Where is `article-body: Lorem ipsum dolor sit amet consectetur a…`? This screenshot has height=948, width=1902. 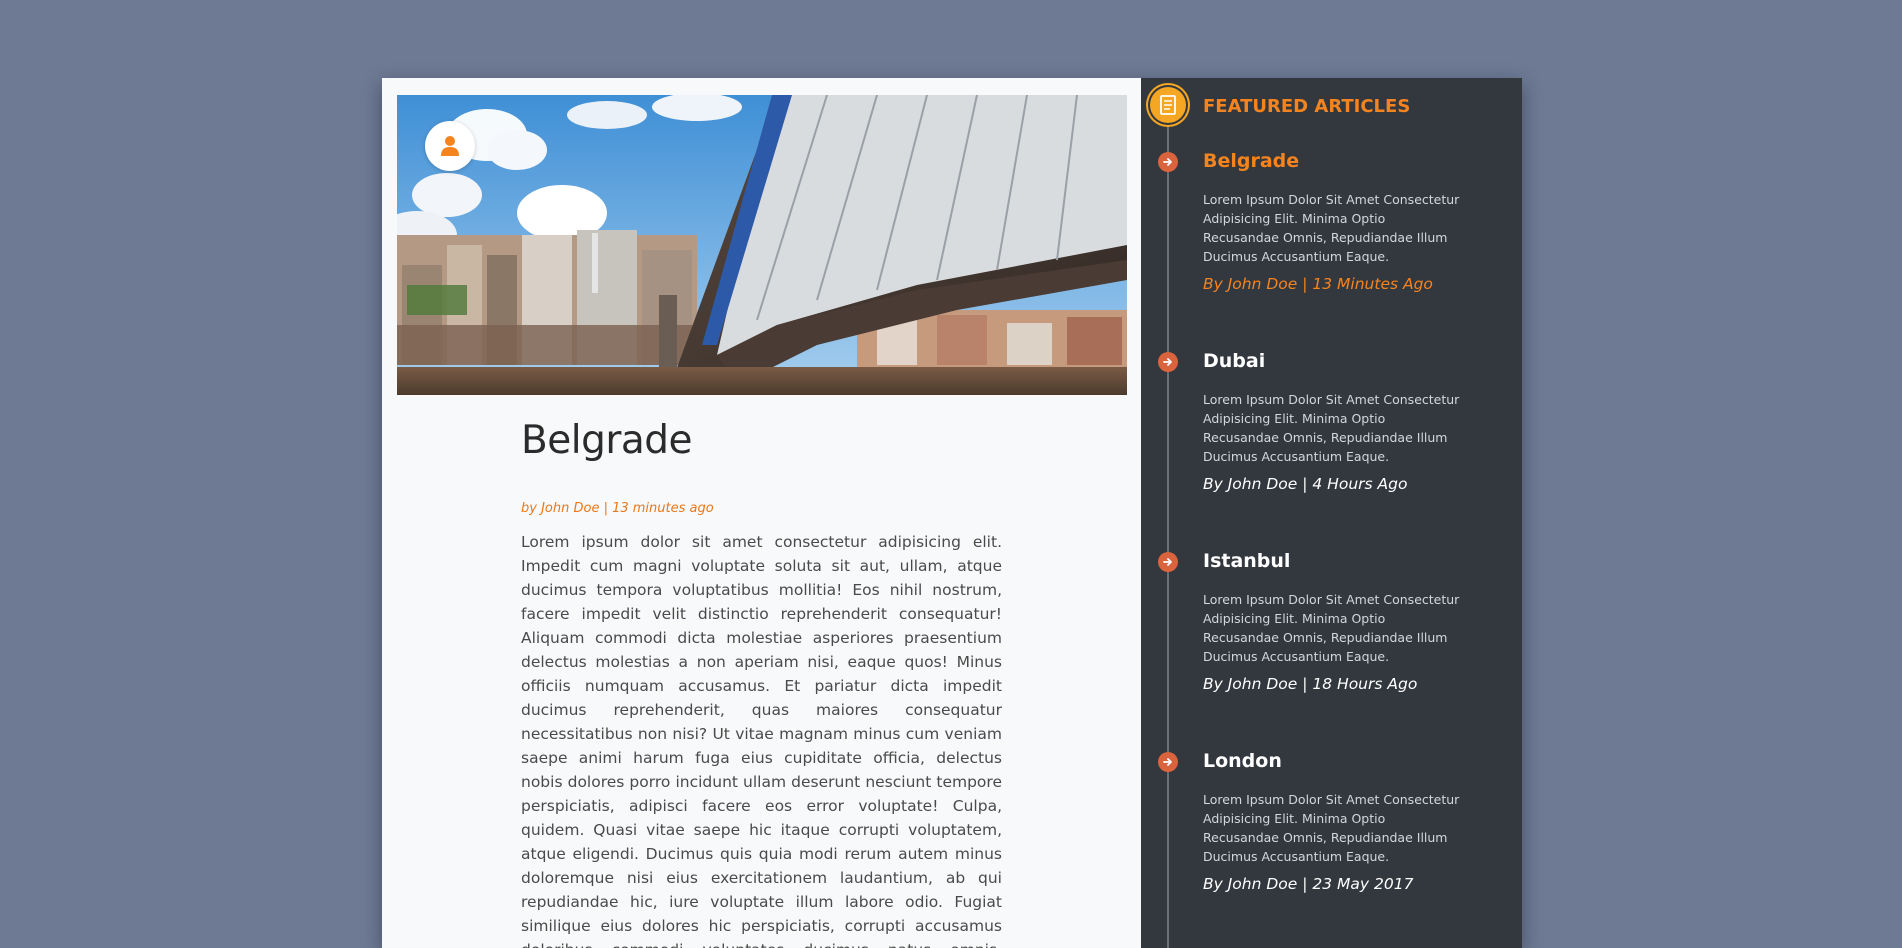 article-body: Lorem ipsum dolor sit amet consectetur a… is located at coordinates (761, 740).